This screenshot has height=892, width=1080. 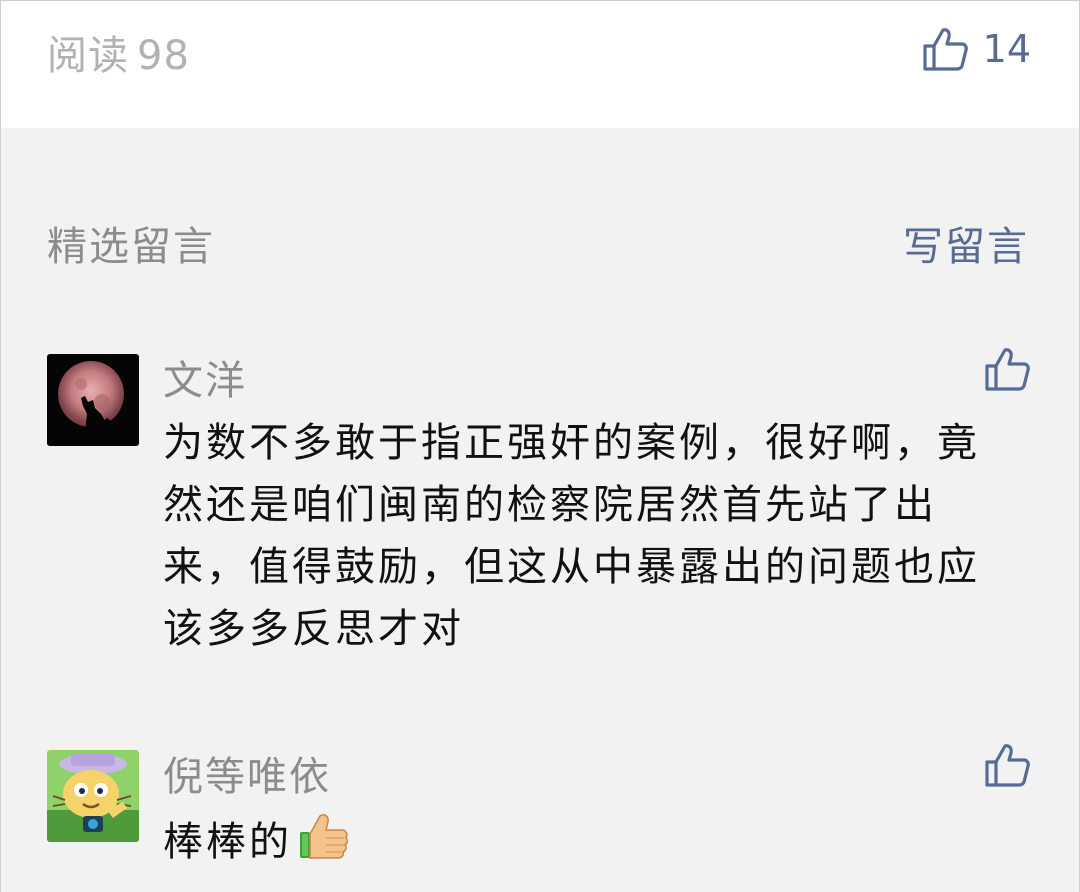 I want to click on read-count-number: 98, so click(x=163, y=56).